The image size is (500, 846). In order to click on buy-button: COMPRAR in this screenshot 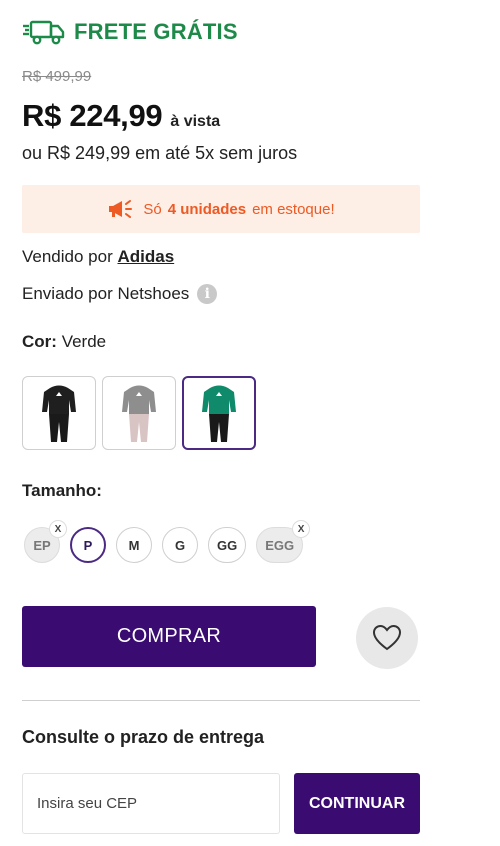, I will do `click(169, 636)`.